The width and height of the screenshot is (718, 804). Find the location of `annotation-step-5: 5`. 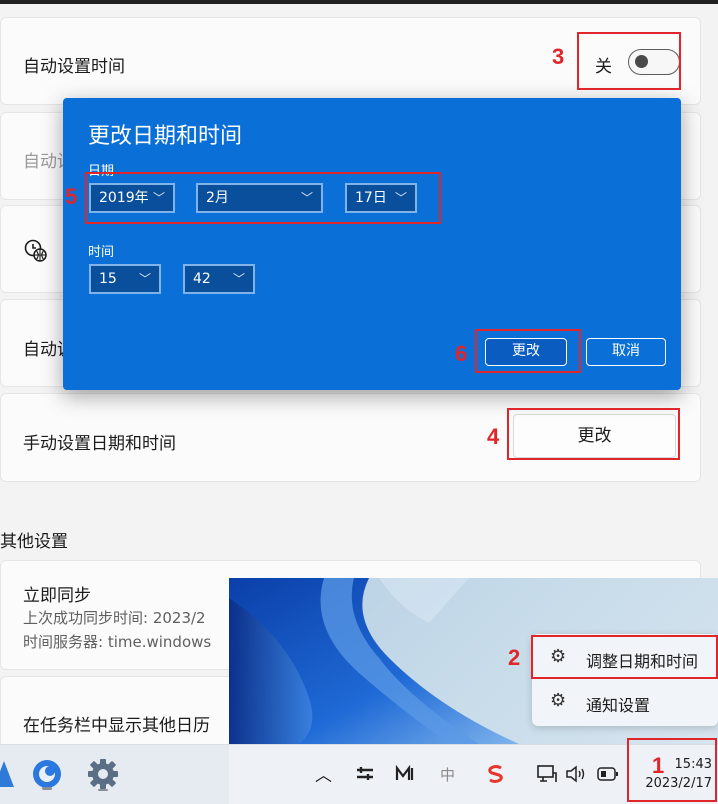

annotation-step-5: 5 is located at coordinates (71, 196).